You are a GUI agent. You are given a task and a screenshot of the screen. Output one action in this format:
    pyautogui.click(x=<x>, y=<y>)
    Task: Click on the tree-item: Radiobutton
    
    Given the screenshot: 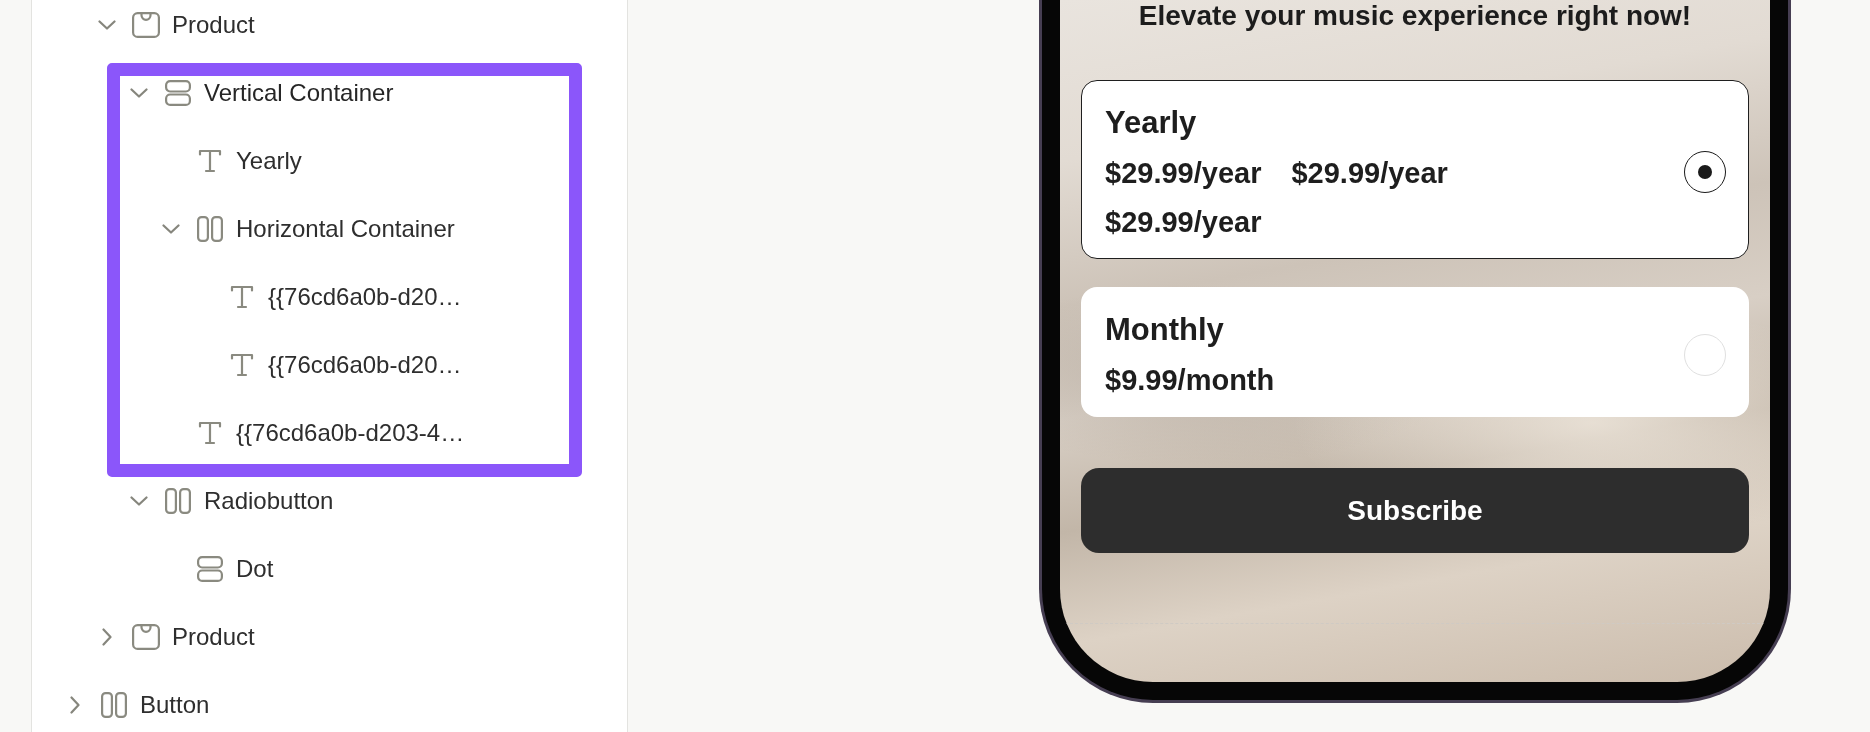 What is the action you would take?
    pyautogui.click(x=232, y=501)
    